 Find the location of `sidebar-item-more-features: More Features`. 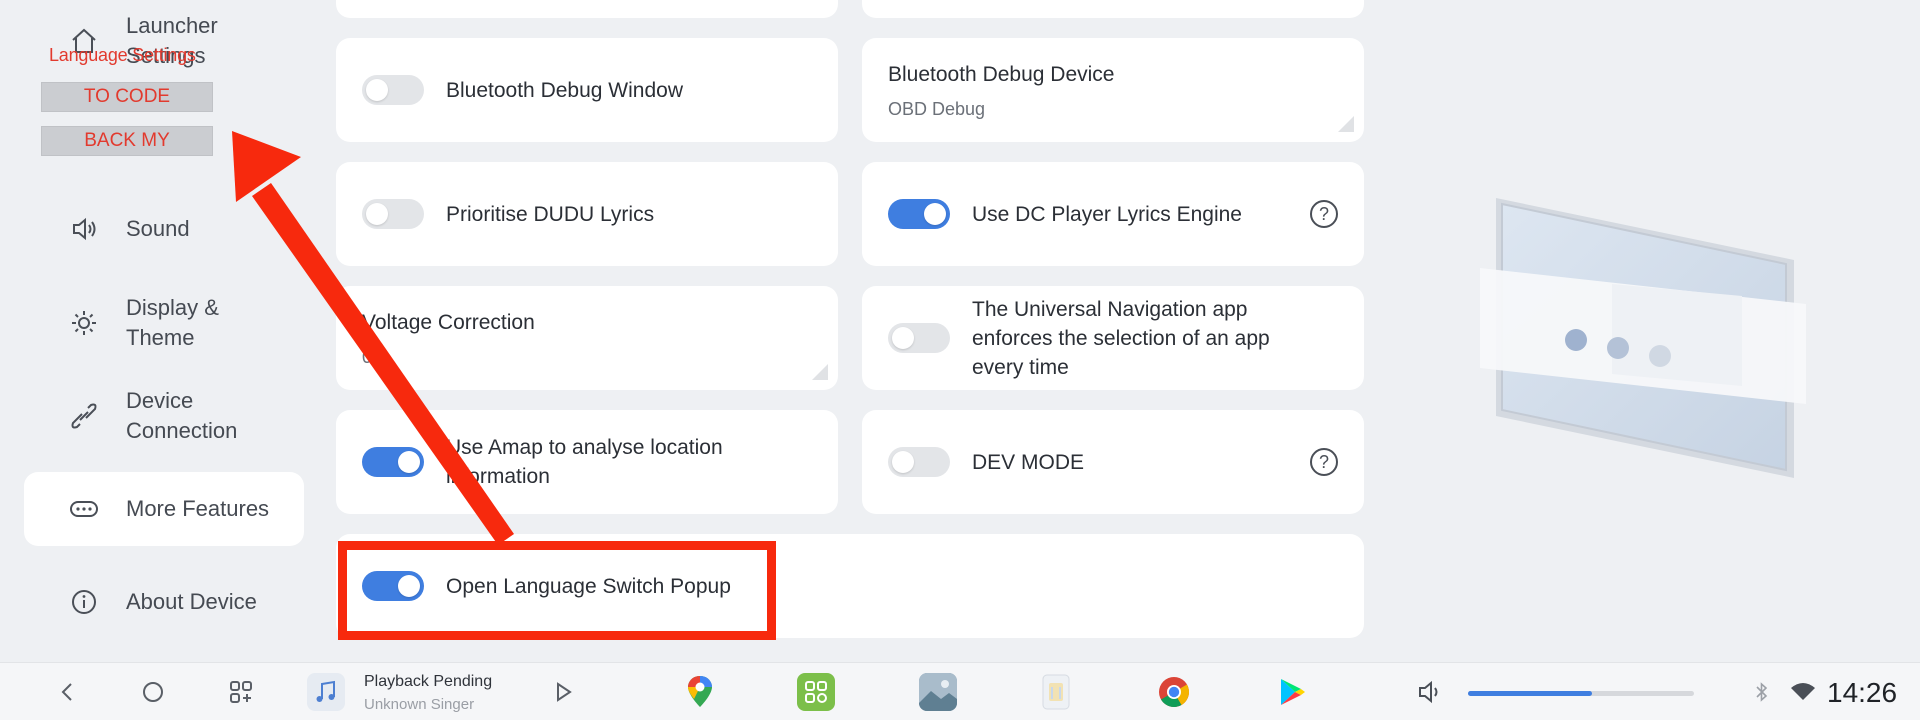

sidebar-item-more-features: More Features is located at coordinates (164, 509).